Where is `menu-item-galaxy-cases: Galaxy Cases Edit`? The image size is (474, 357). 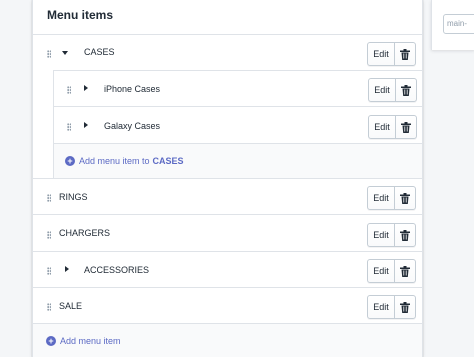
menu-item-galaxy-cases: Galaxy Cases Edit is located at coordinates (237, 125).